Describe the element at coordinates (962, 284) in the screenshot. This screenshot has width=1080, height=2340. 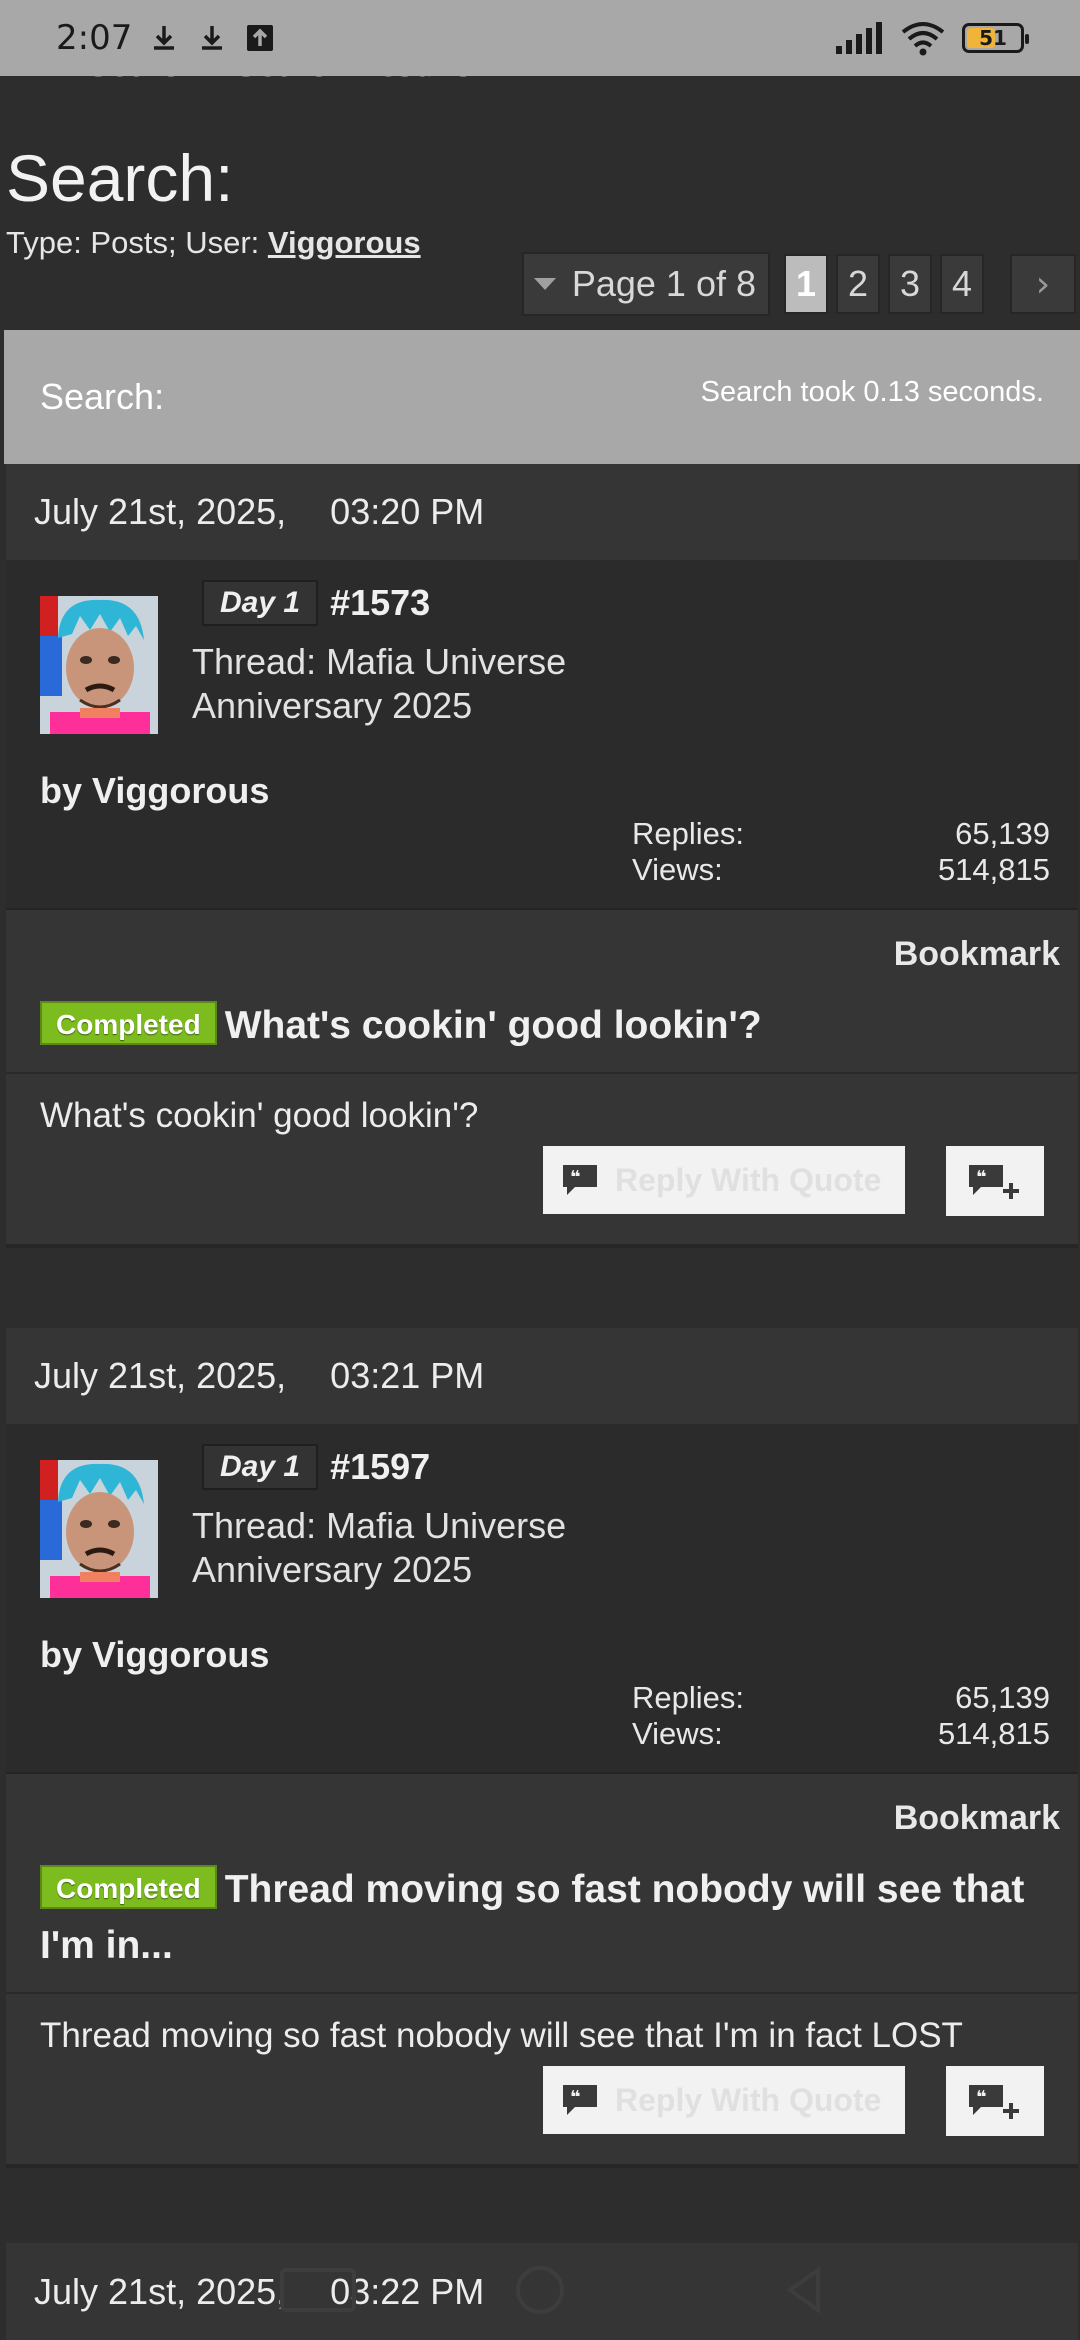
I see `page-link-4: 4` at that location.